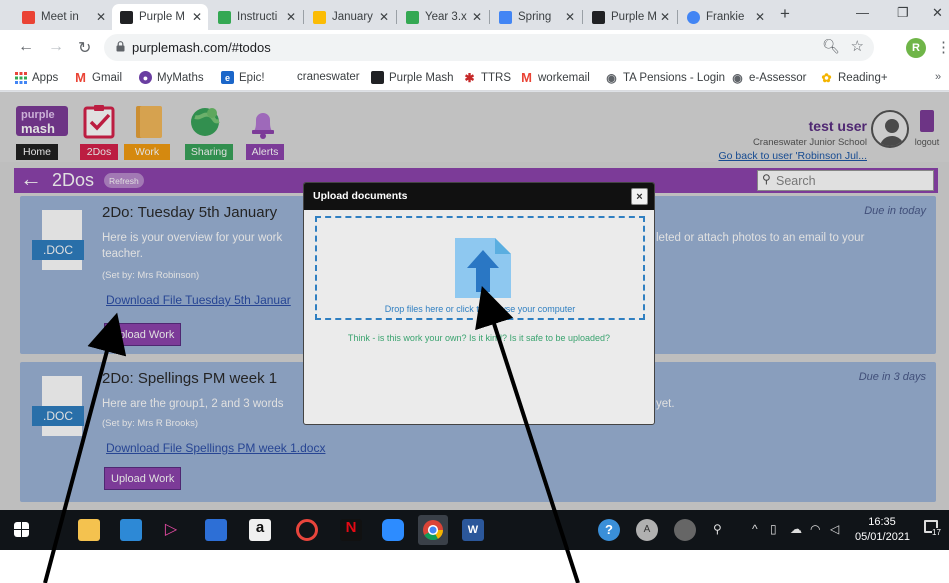  Describe the element at coordinates (882, 530) in the screenshot. I see `taskbar-clock: 16:35 05/01/2021` at that location.